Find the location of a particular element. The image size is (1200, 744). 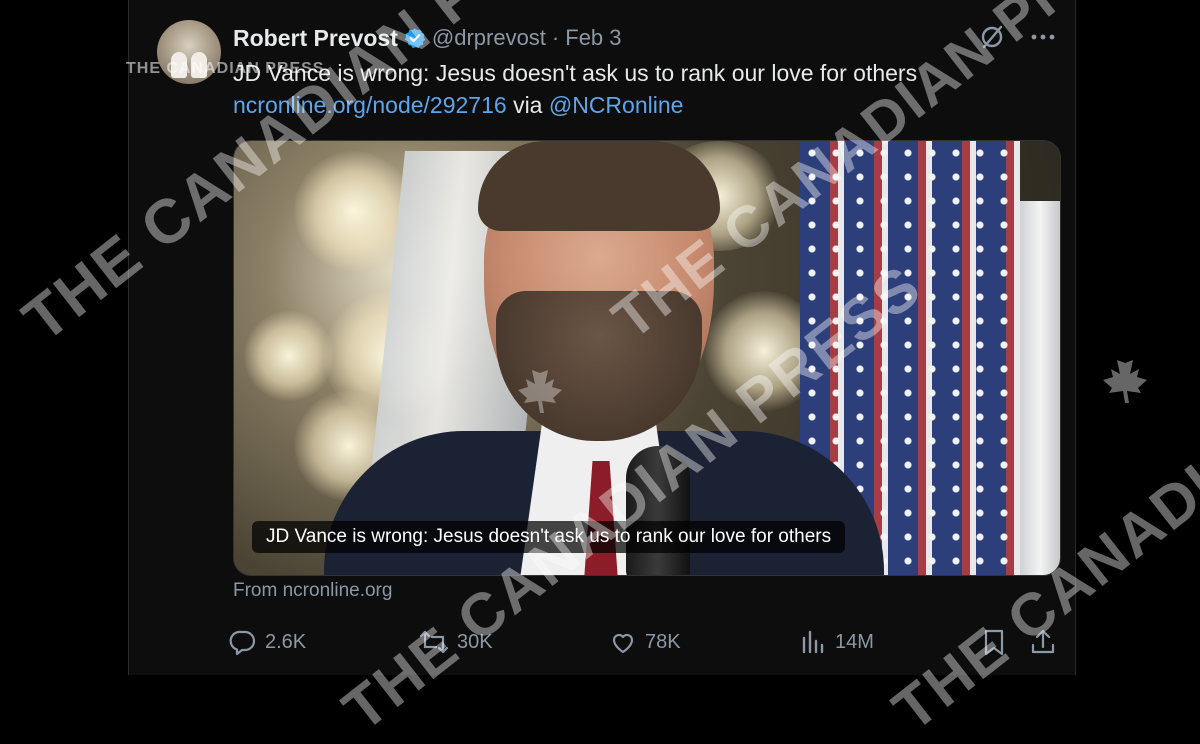

share-button is located at coordinates (1043, 642).